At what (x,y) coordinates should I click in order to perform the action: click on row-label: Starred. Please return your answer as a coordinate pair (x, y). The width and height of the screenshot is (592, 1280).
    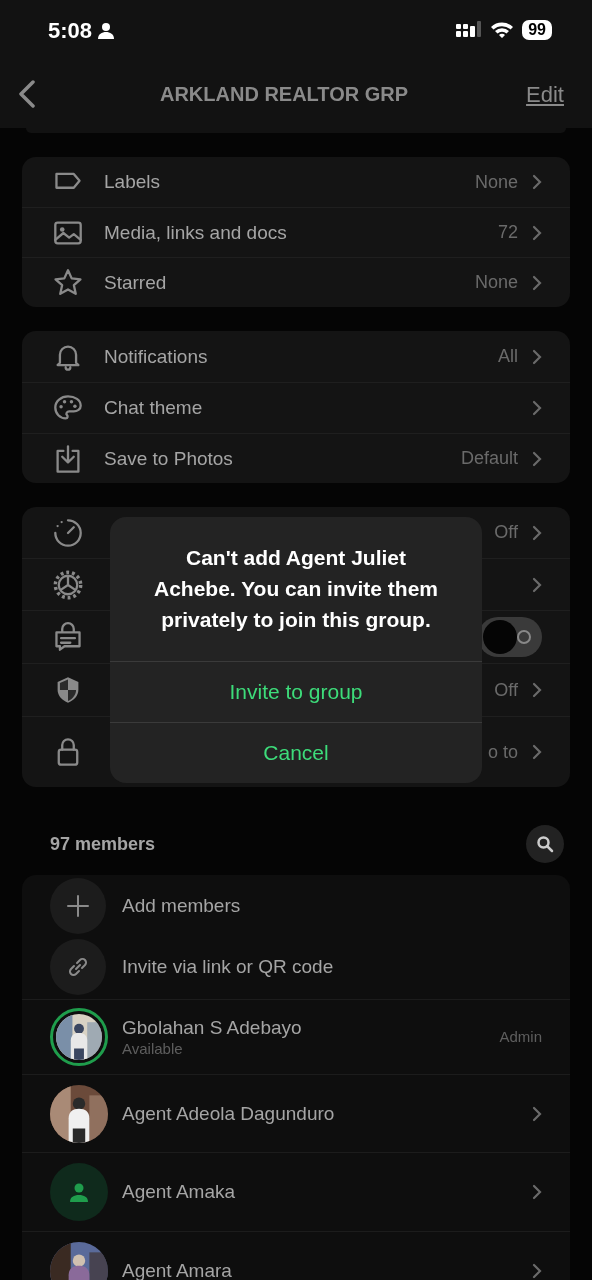
    Looking at the image, I should click on (136, 282).